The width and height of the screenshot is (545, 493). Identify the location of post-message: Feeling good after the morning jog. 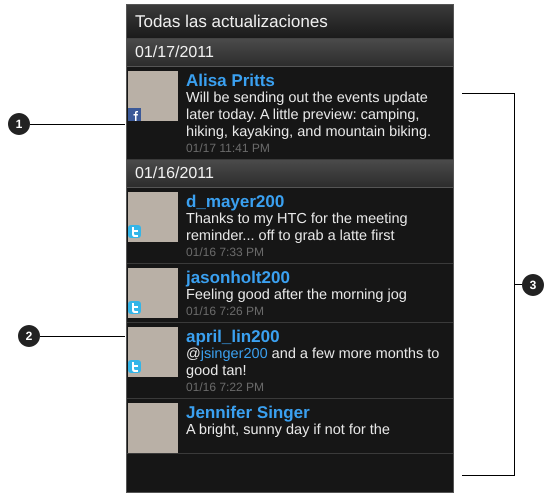
(296, 295).